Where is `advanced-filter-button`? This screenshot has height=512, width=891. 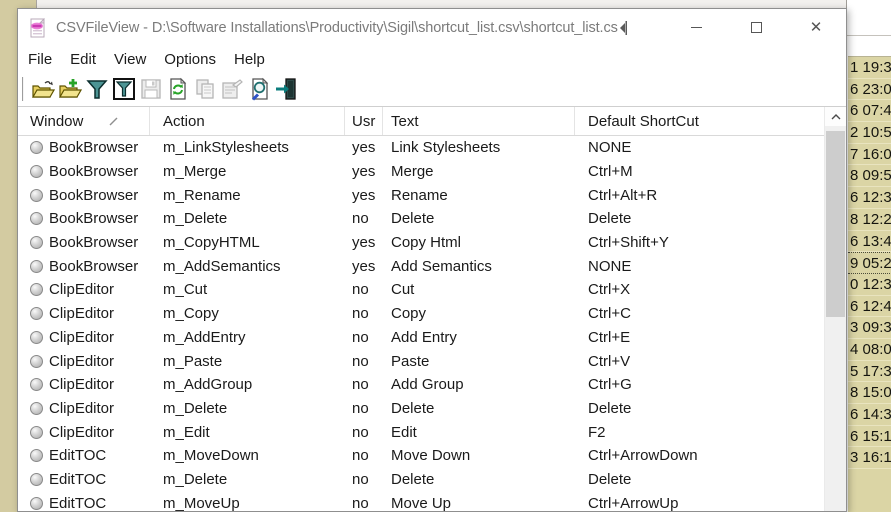
advanced-filter-button is located at coordinates (123, 89).